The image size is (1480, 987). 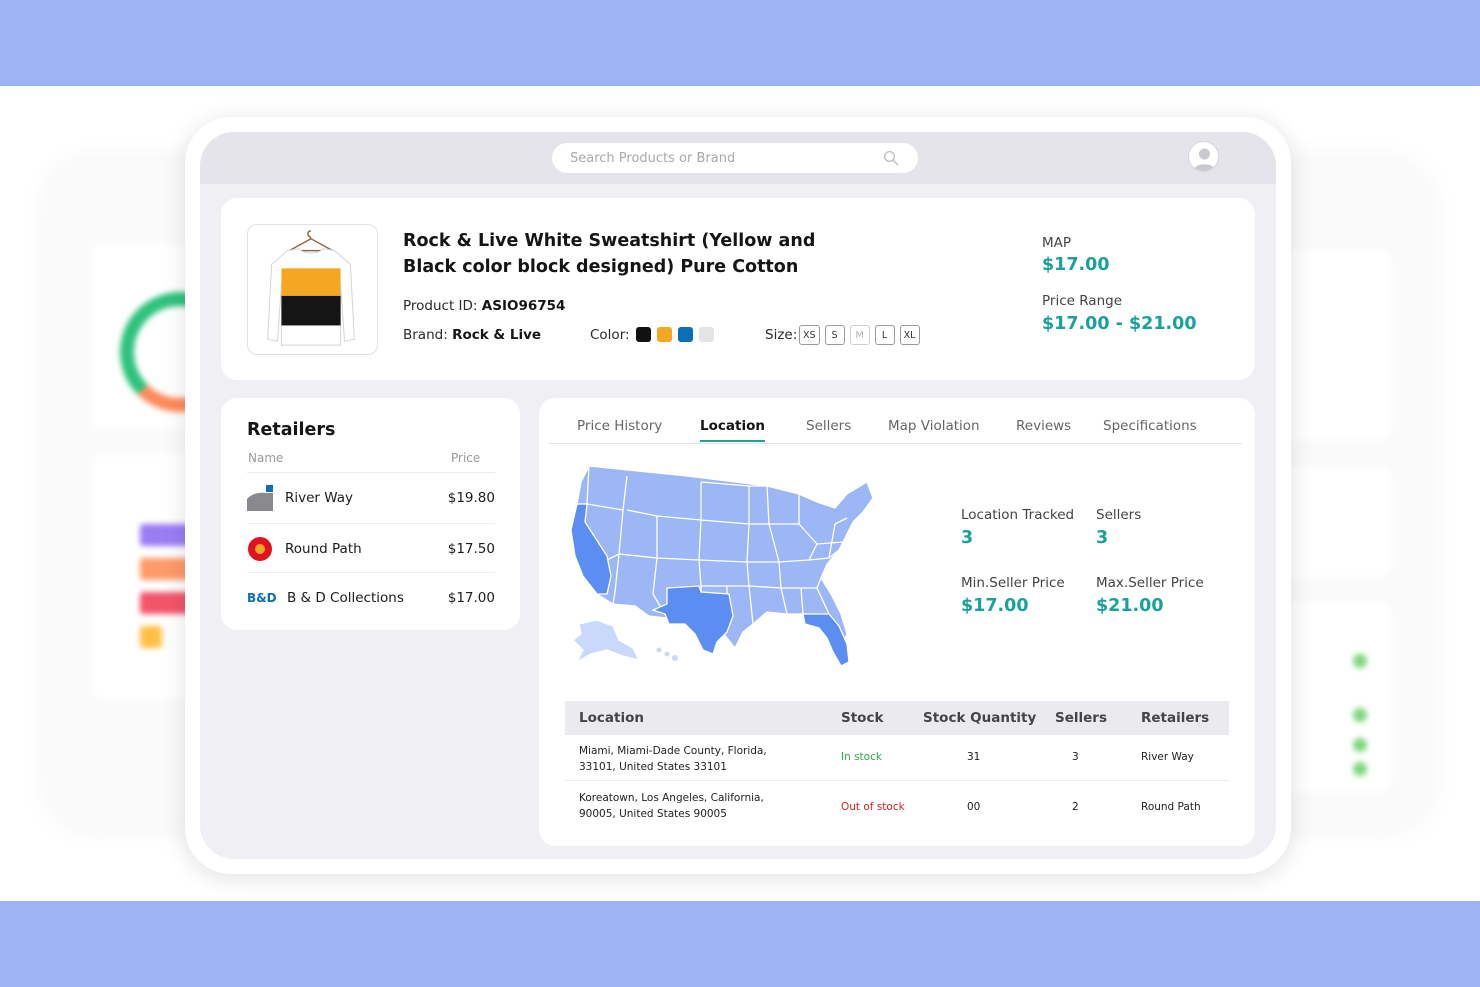 What do you see at coordinates (1076, 265) in the screenshot?
I see `map-value: $17.00` at bounding box center [1076, 265].